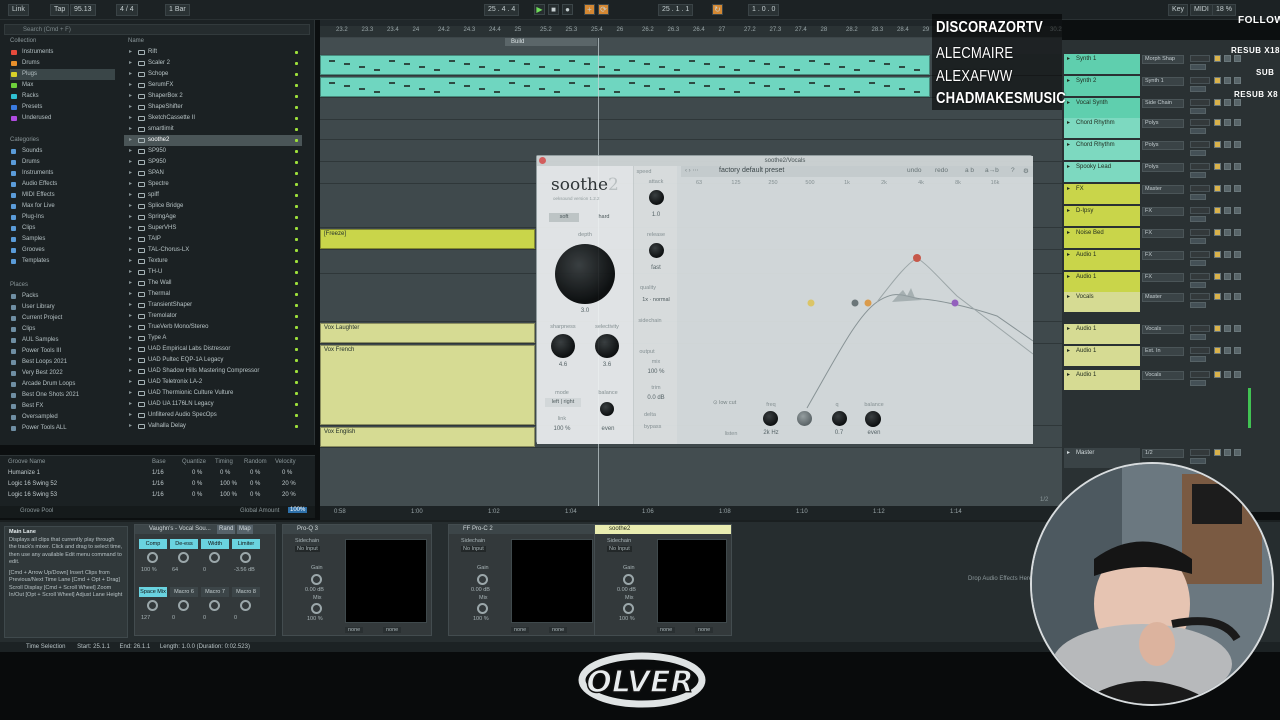  Describe the element at coordinates (62, 239) in the screenshot. I see `category-item: Samples` at that location.